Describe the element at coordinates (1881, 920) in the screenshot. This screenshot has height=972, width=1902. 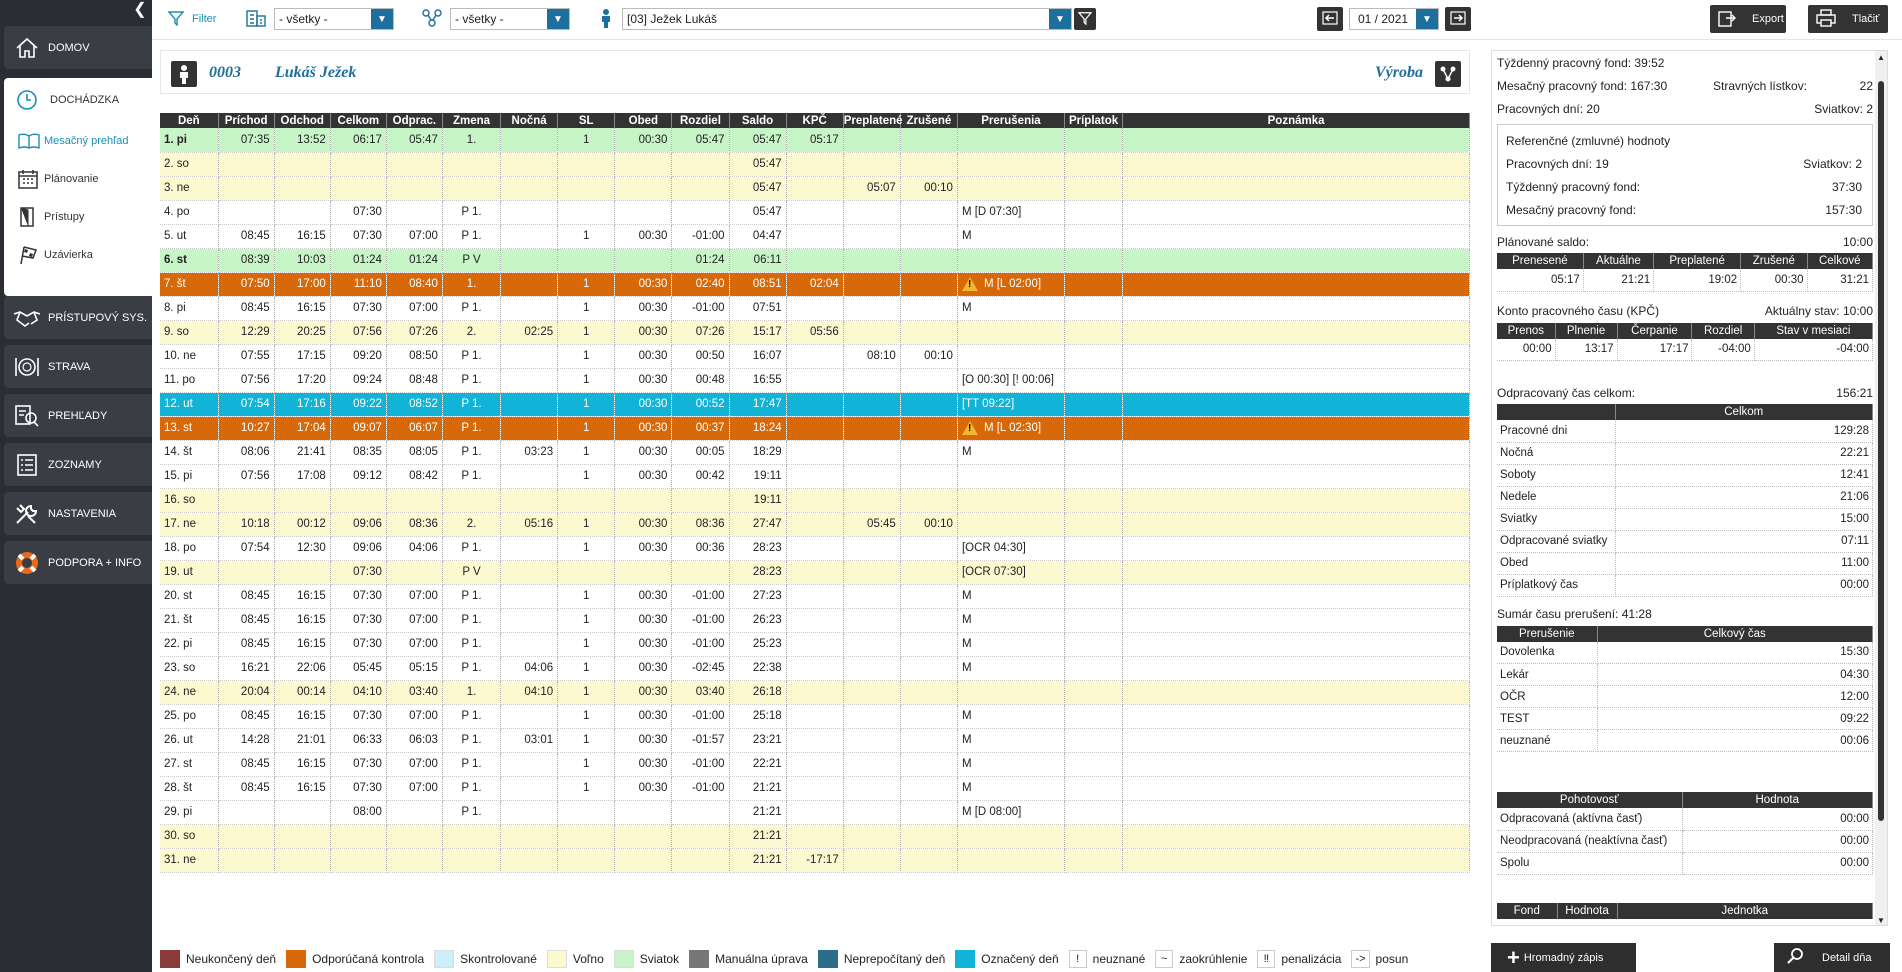
I see `scroll-down-icon: ▼` at that location.